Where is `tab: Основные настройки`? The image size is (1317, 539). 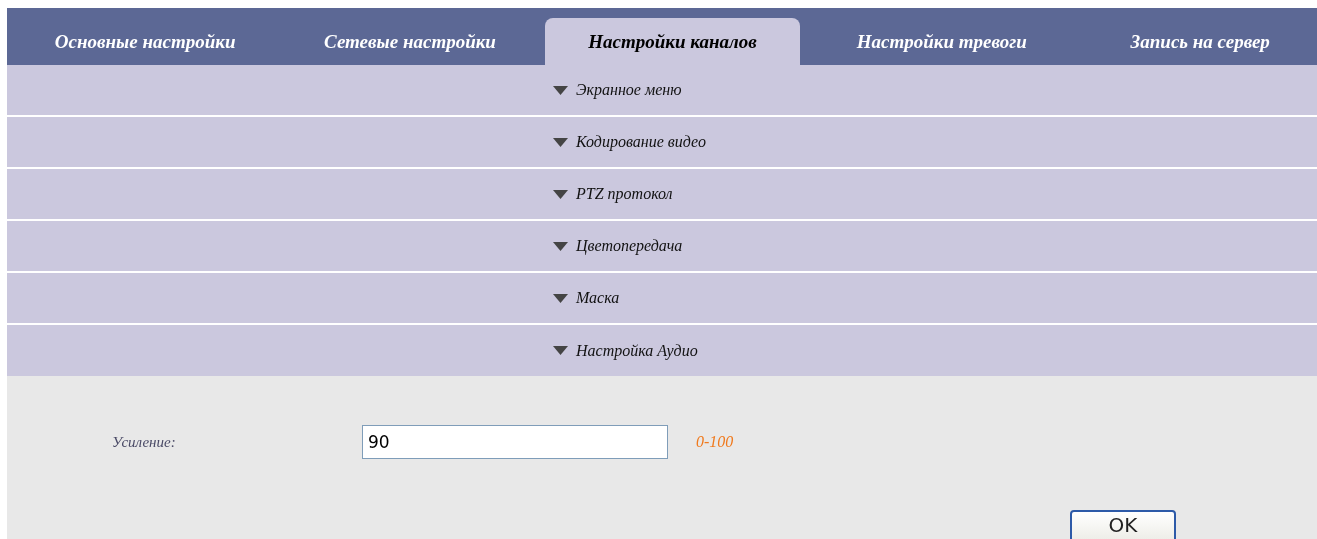 tab: Основные настройки is located at coordinates (145, 41).